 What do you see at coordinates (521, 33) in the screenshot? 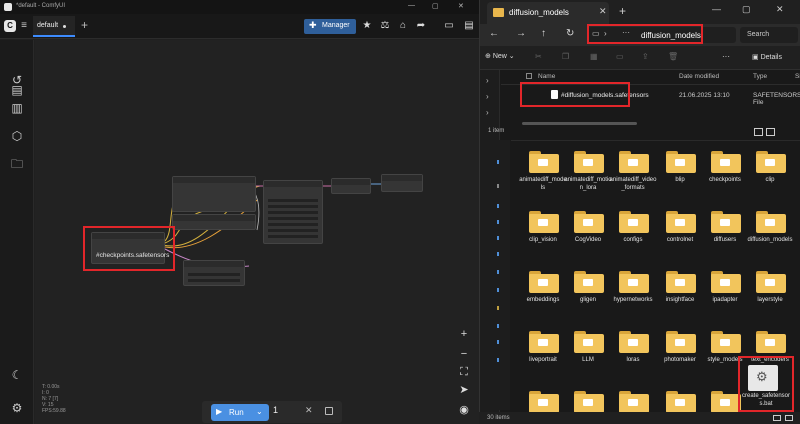
I see `forward-arrow-icon: →` at bounding box center [521, 33].